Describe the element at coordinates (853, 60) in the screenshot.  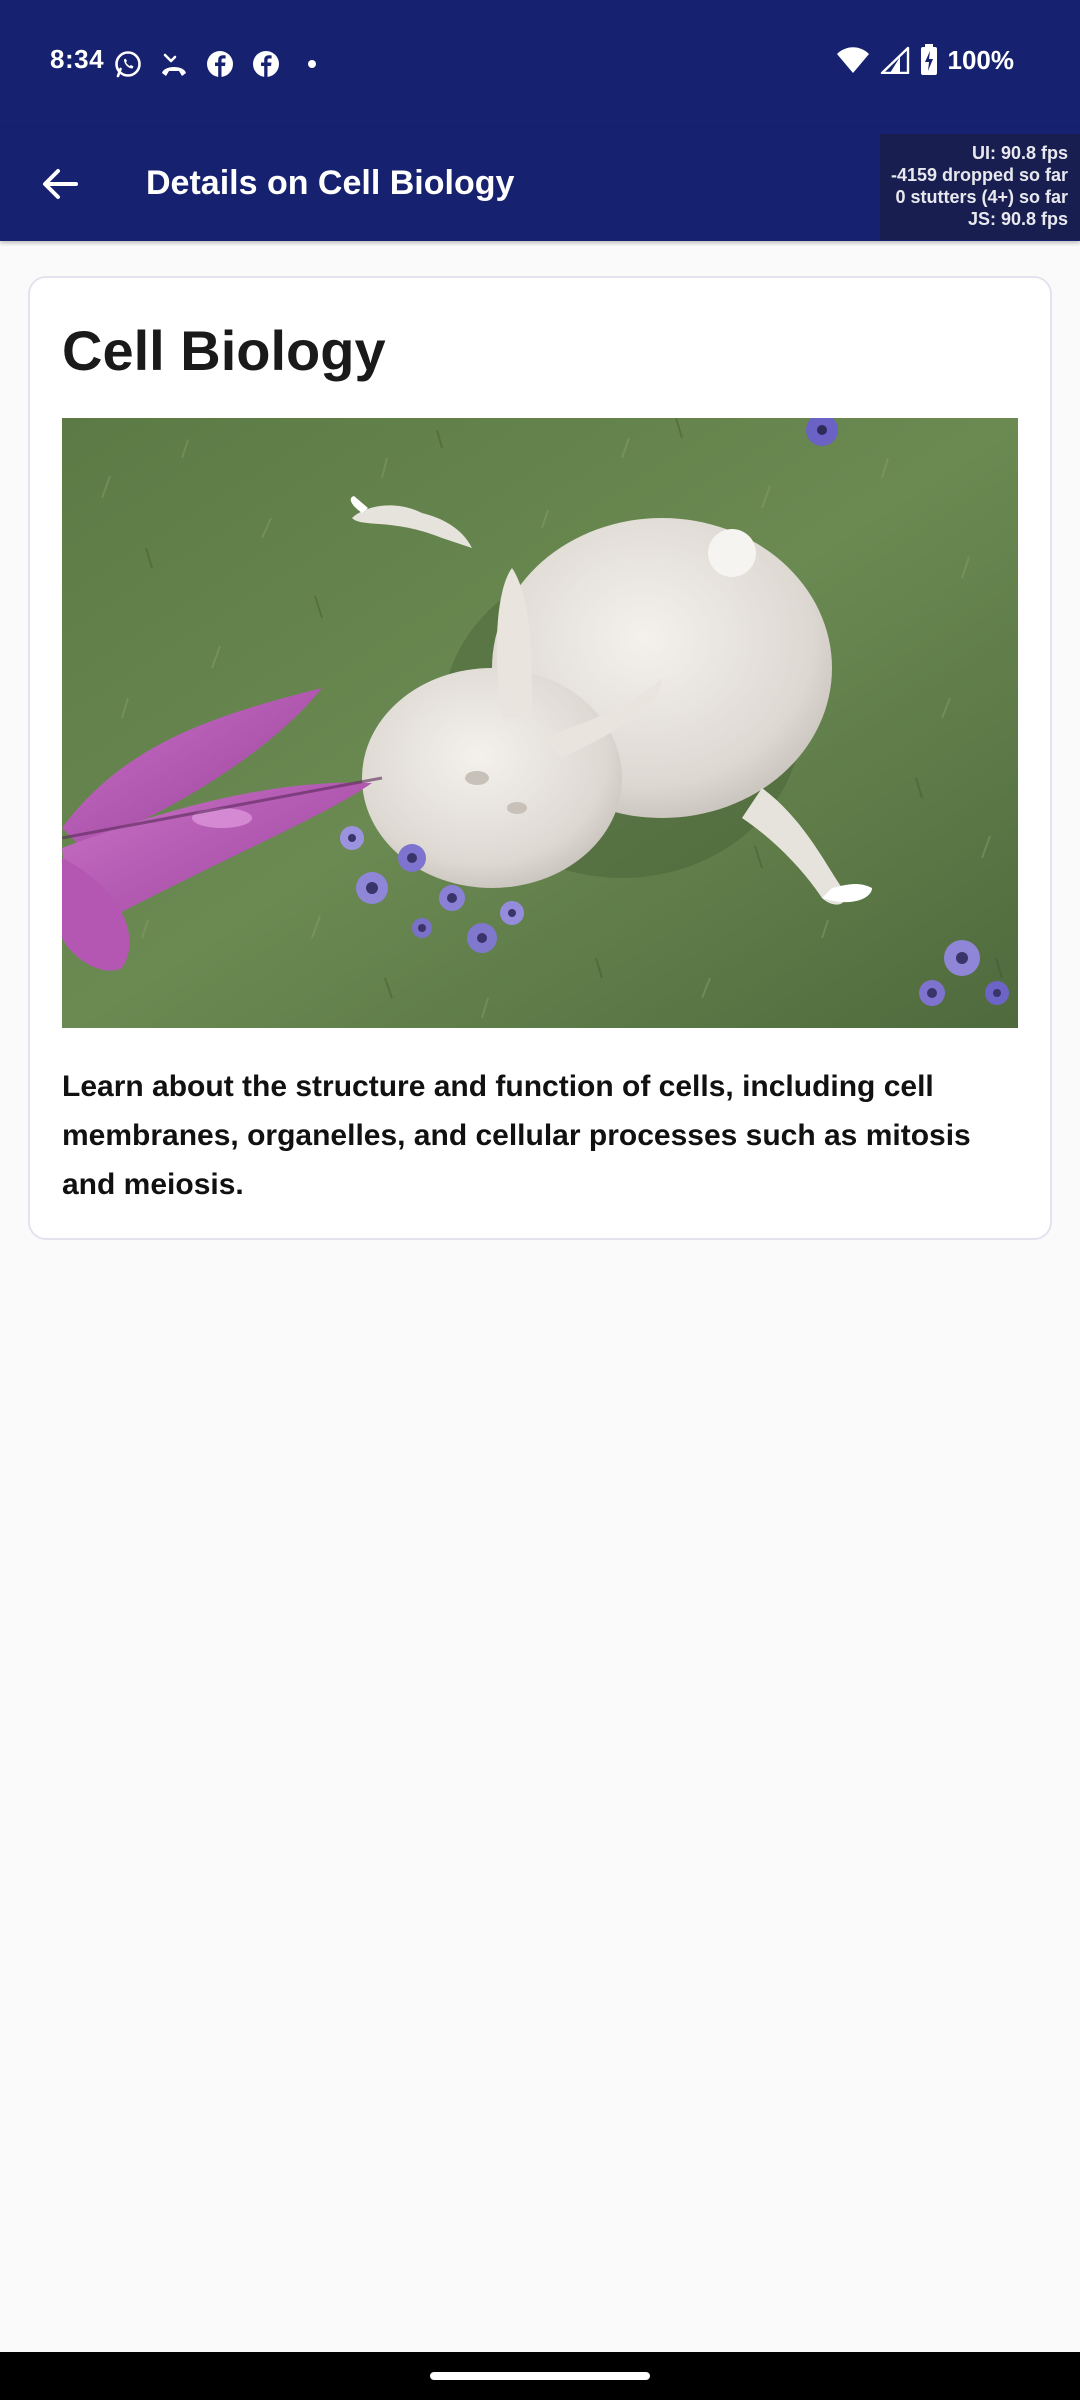
I see `wifi-icon` at that location.